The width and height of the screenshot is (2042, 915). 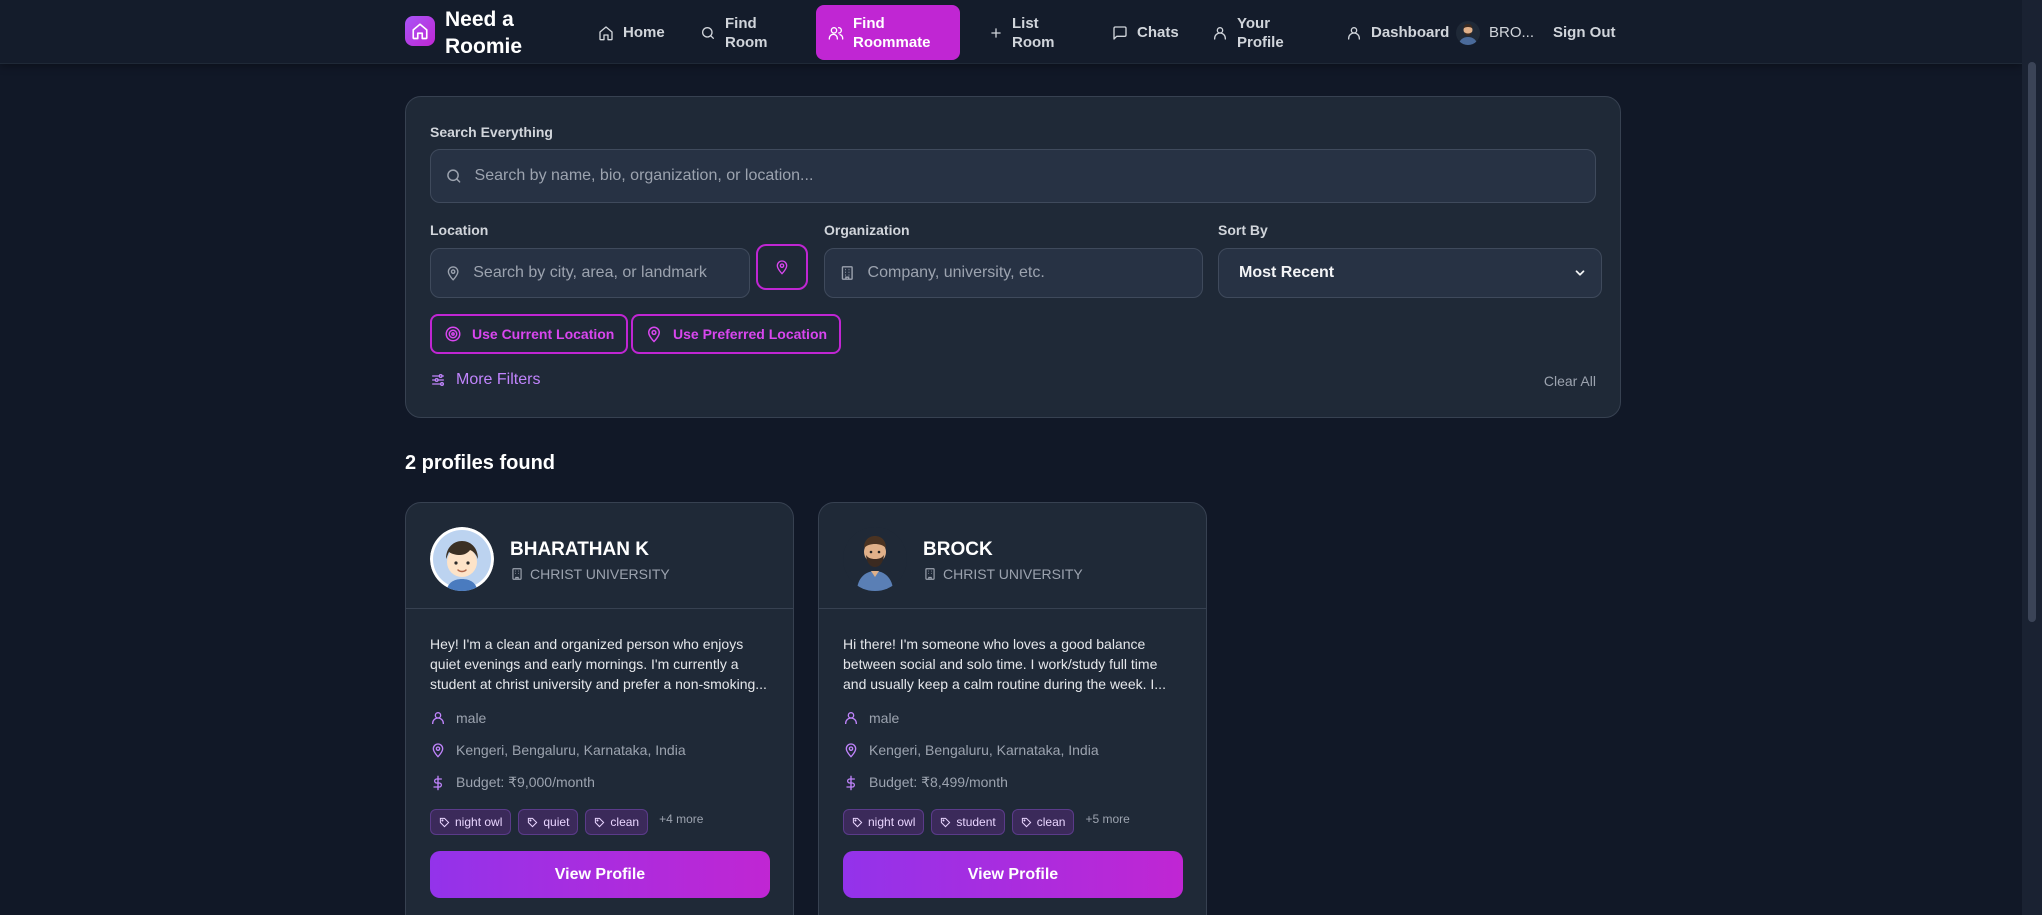 I want to click on sort-label: Sort By, so click(x=1243, y=230).